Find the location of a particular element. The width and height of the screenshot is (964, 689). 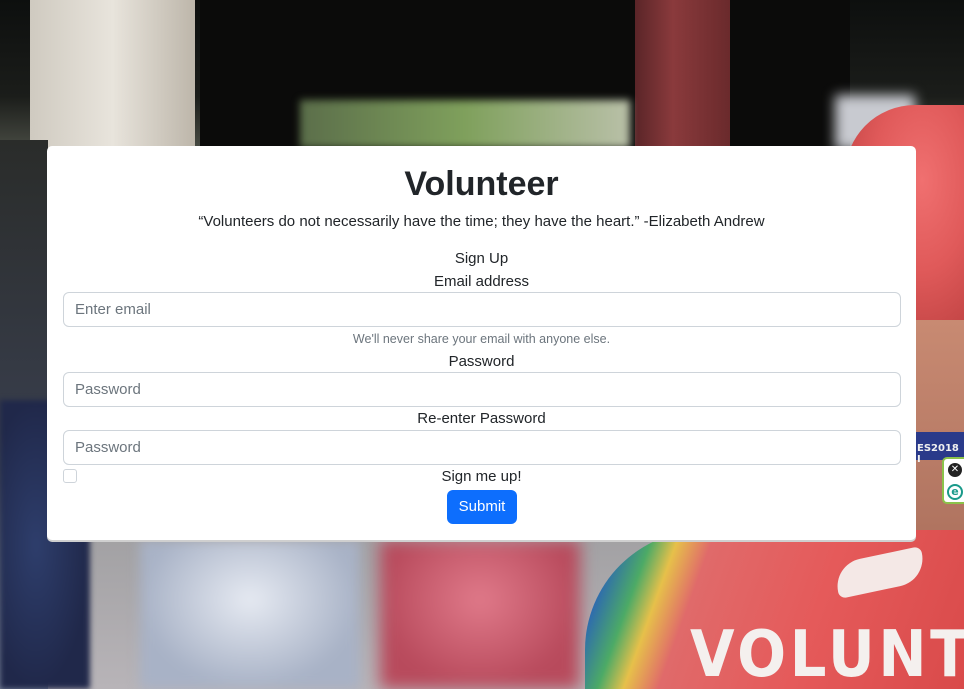

page-title: Volunteer is located at coordinates (481, 184).